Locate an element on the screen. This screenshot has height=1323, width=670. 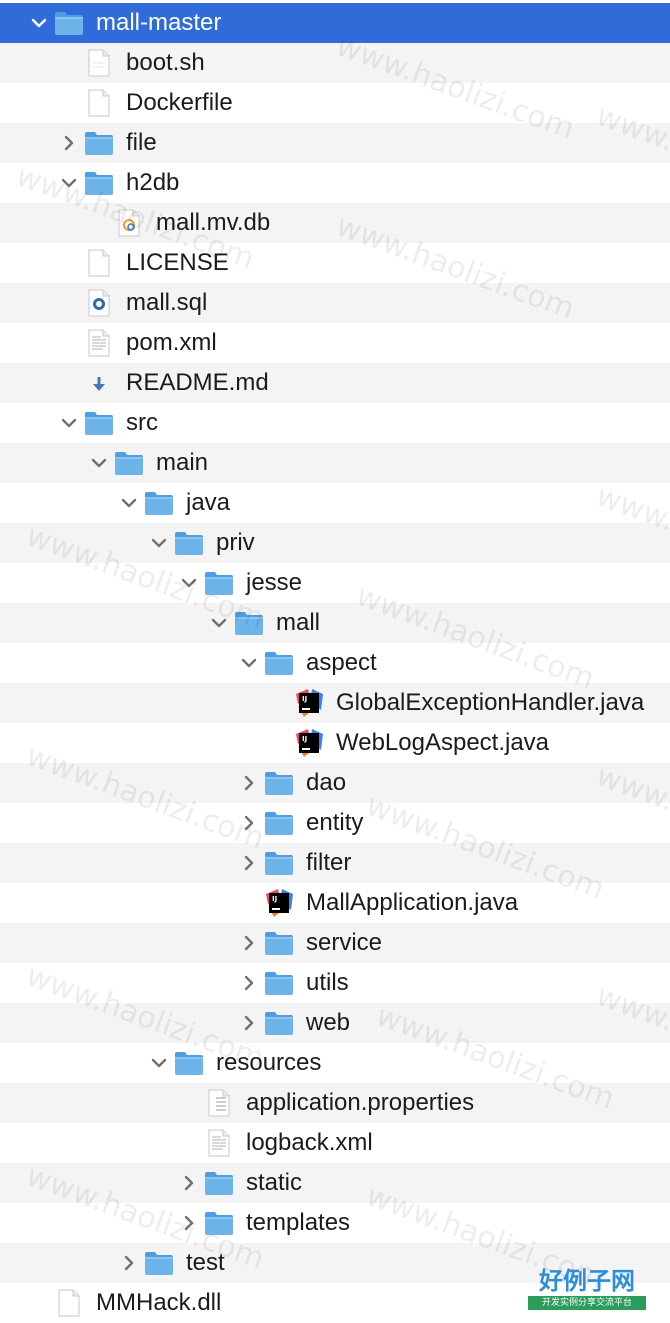
tree-item-label: MallApplication.java is located at coordinates (412, 902).